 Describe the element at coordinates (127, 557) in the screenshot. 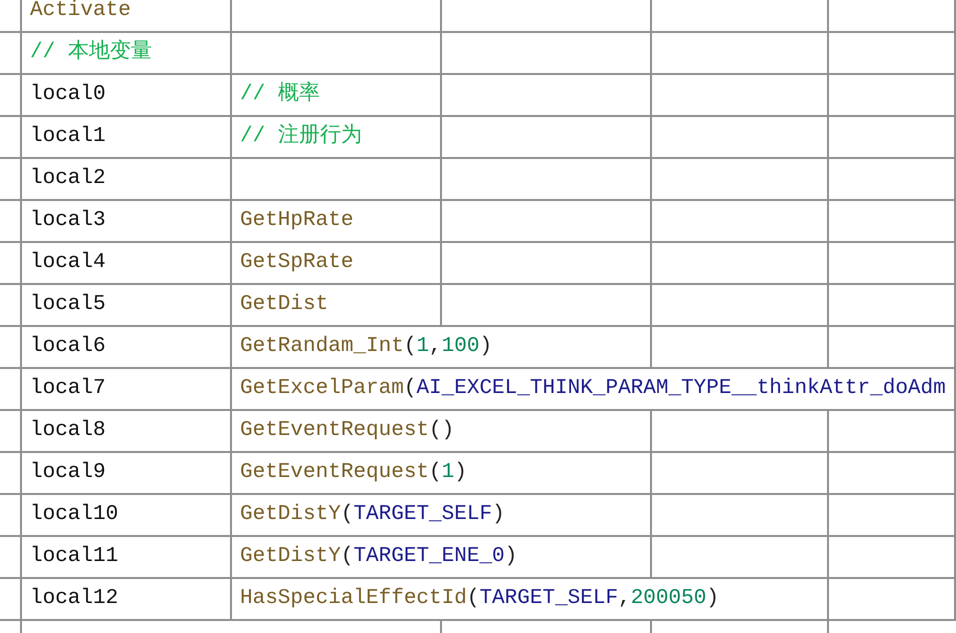

I see `table-cell: local11` at that location.